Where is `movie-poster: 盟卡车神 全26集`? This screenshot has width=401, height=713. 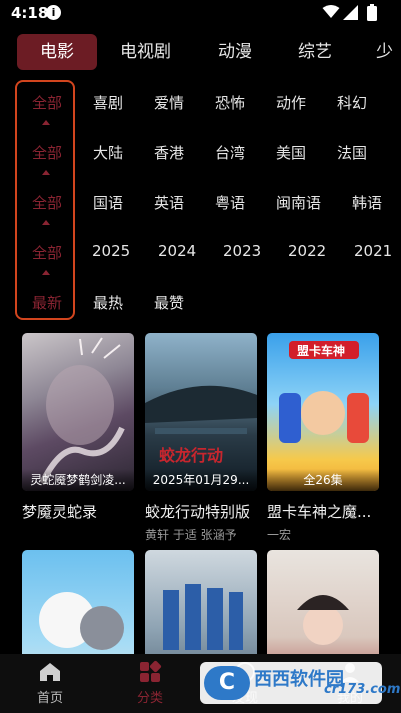
movie-poster: 盟卡车神 全26集 is located at coordinates (323, 412).